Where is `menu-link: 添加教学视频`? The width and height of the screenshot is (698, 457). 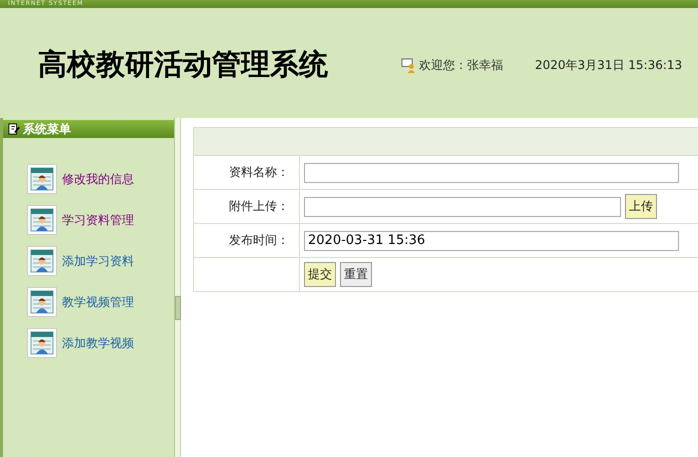
menu-link: 添加教学视频 is located at coordinates (98, 343).